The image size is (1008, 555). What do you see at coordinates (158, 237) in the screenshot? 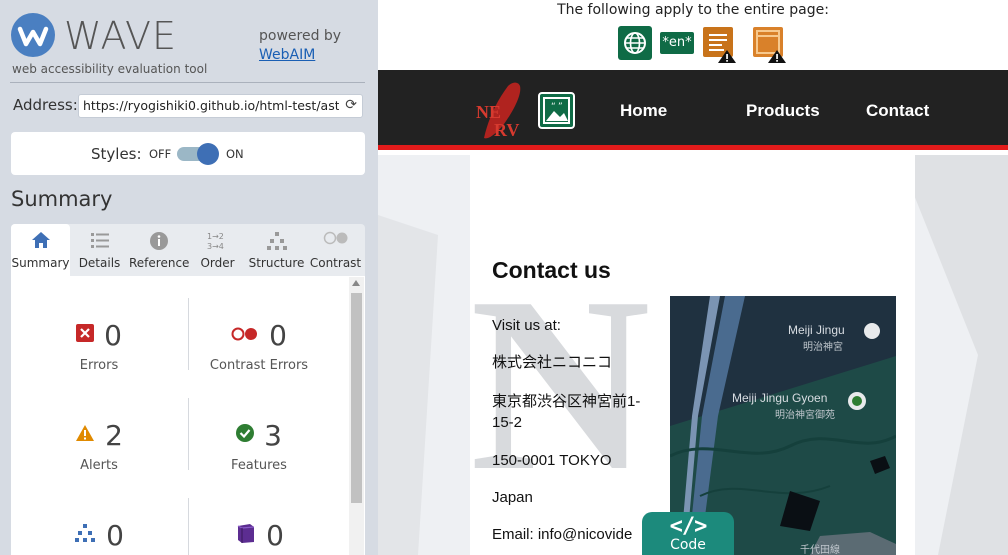
I see `info-icon` at bounding box center [158, 237].